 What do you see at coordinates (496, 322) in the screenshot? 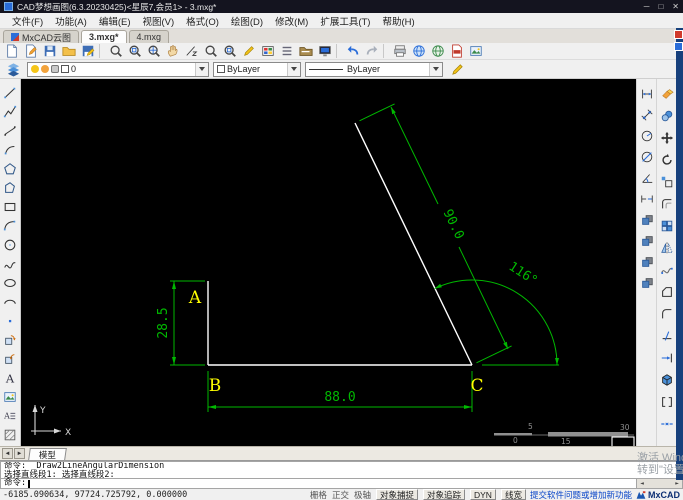
I see `dimension-angle` at bounding box center [496, 322].